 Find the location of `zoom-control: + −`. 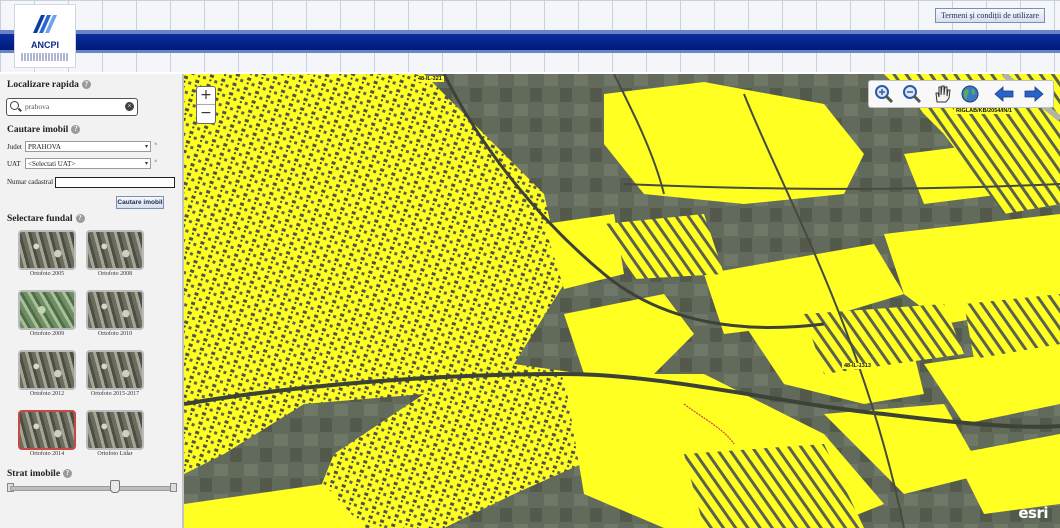

zoom-control: + − is located at coordinates (206, 105).